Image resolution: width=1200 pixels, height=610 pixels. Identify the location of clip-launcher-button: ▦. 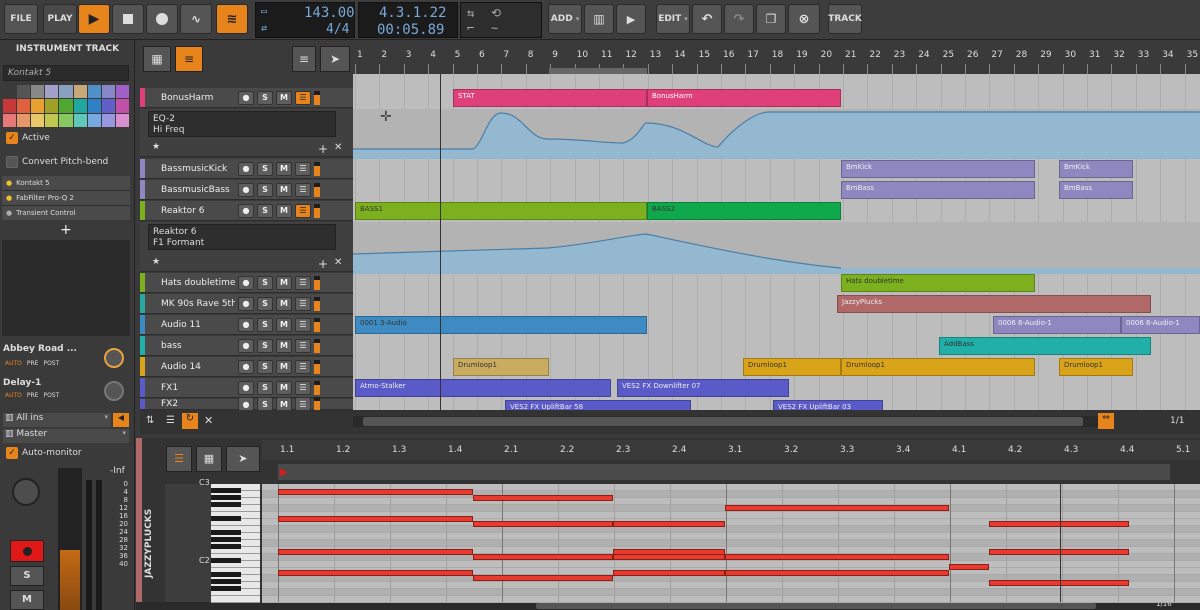
(157, 59).